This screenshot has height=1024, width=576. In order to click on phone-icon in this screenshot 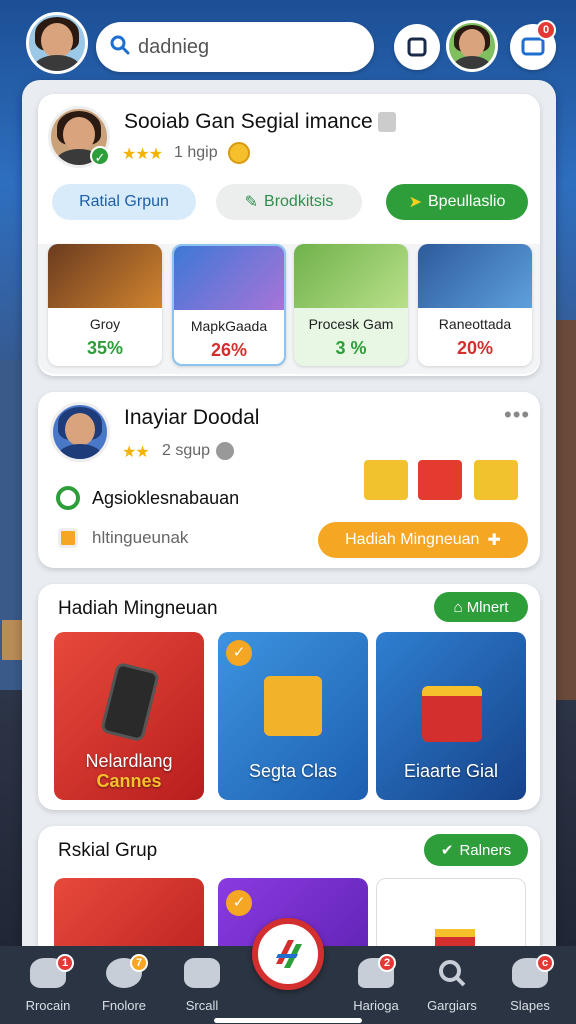, I will do `click(130, 702)`.